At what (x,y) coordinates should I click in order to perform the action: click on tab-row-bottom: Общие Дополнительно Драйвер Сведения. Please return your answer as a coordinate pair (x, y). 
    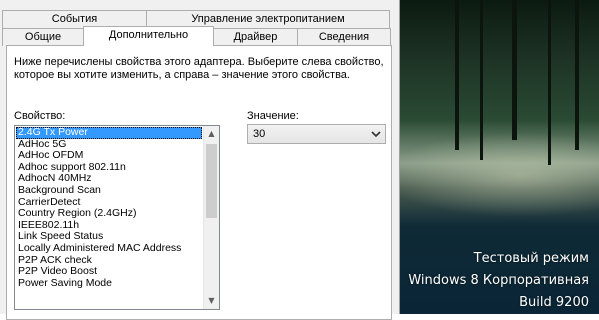
    Looking at the image, I should click on (196, 36).